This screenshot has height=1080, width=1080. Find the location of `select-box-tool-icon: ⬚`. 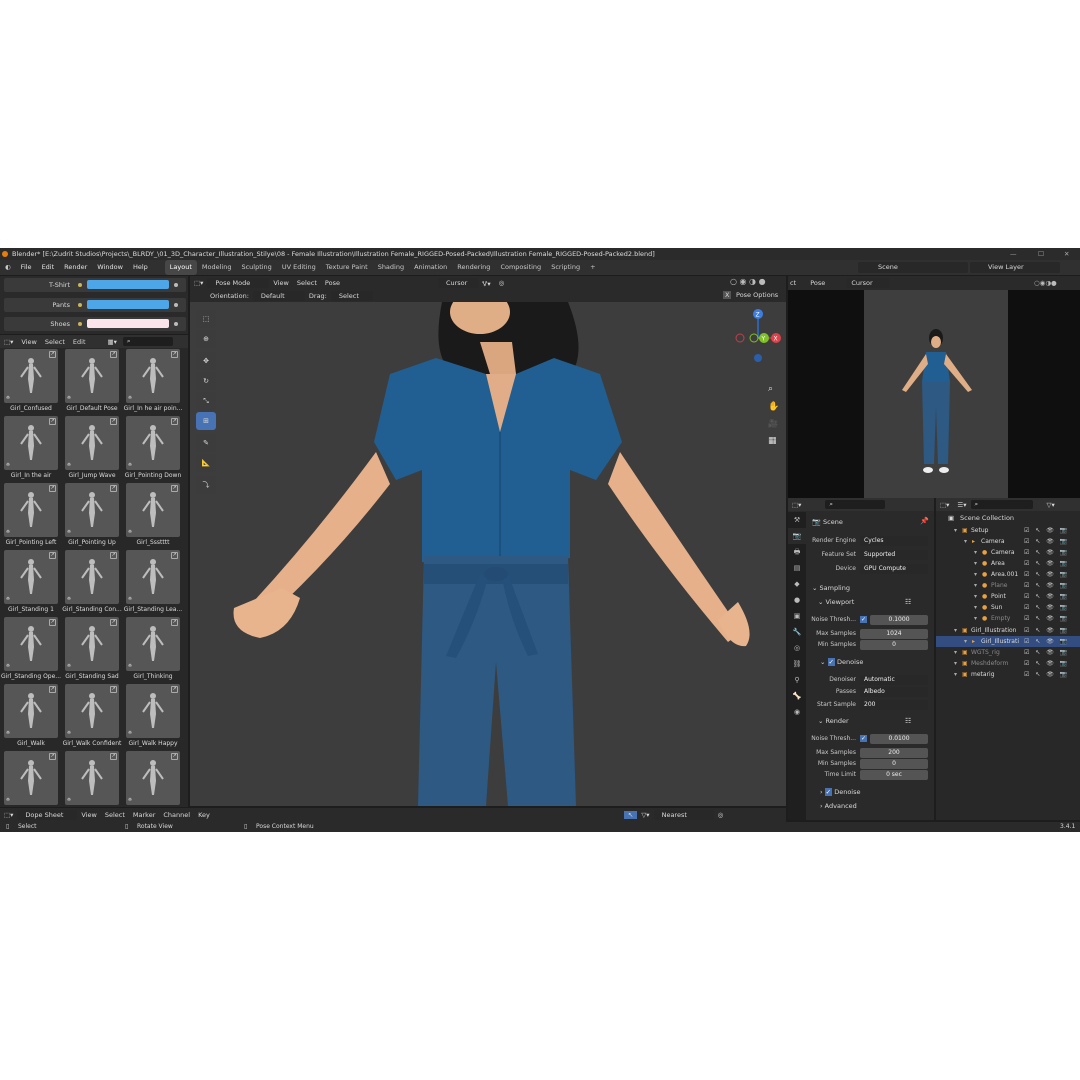

select-box-tool-icon: ⬚ is located at coordinates (206, 319).